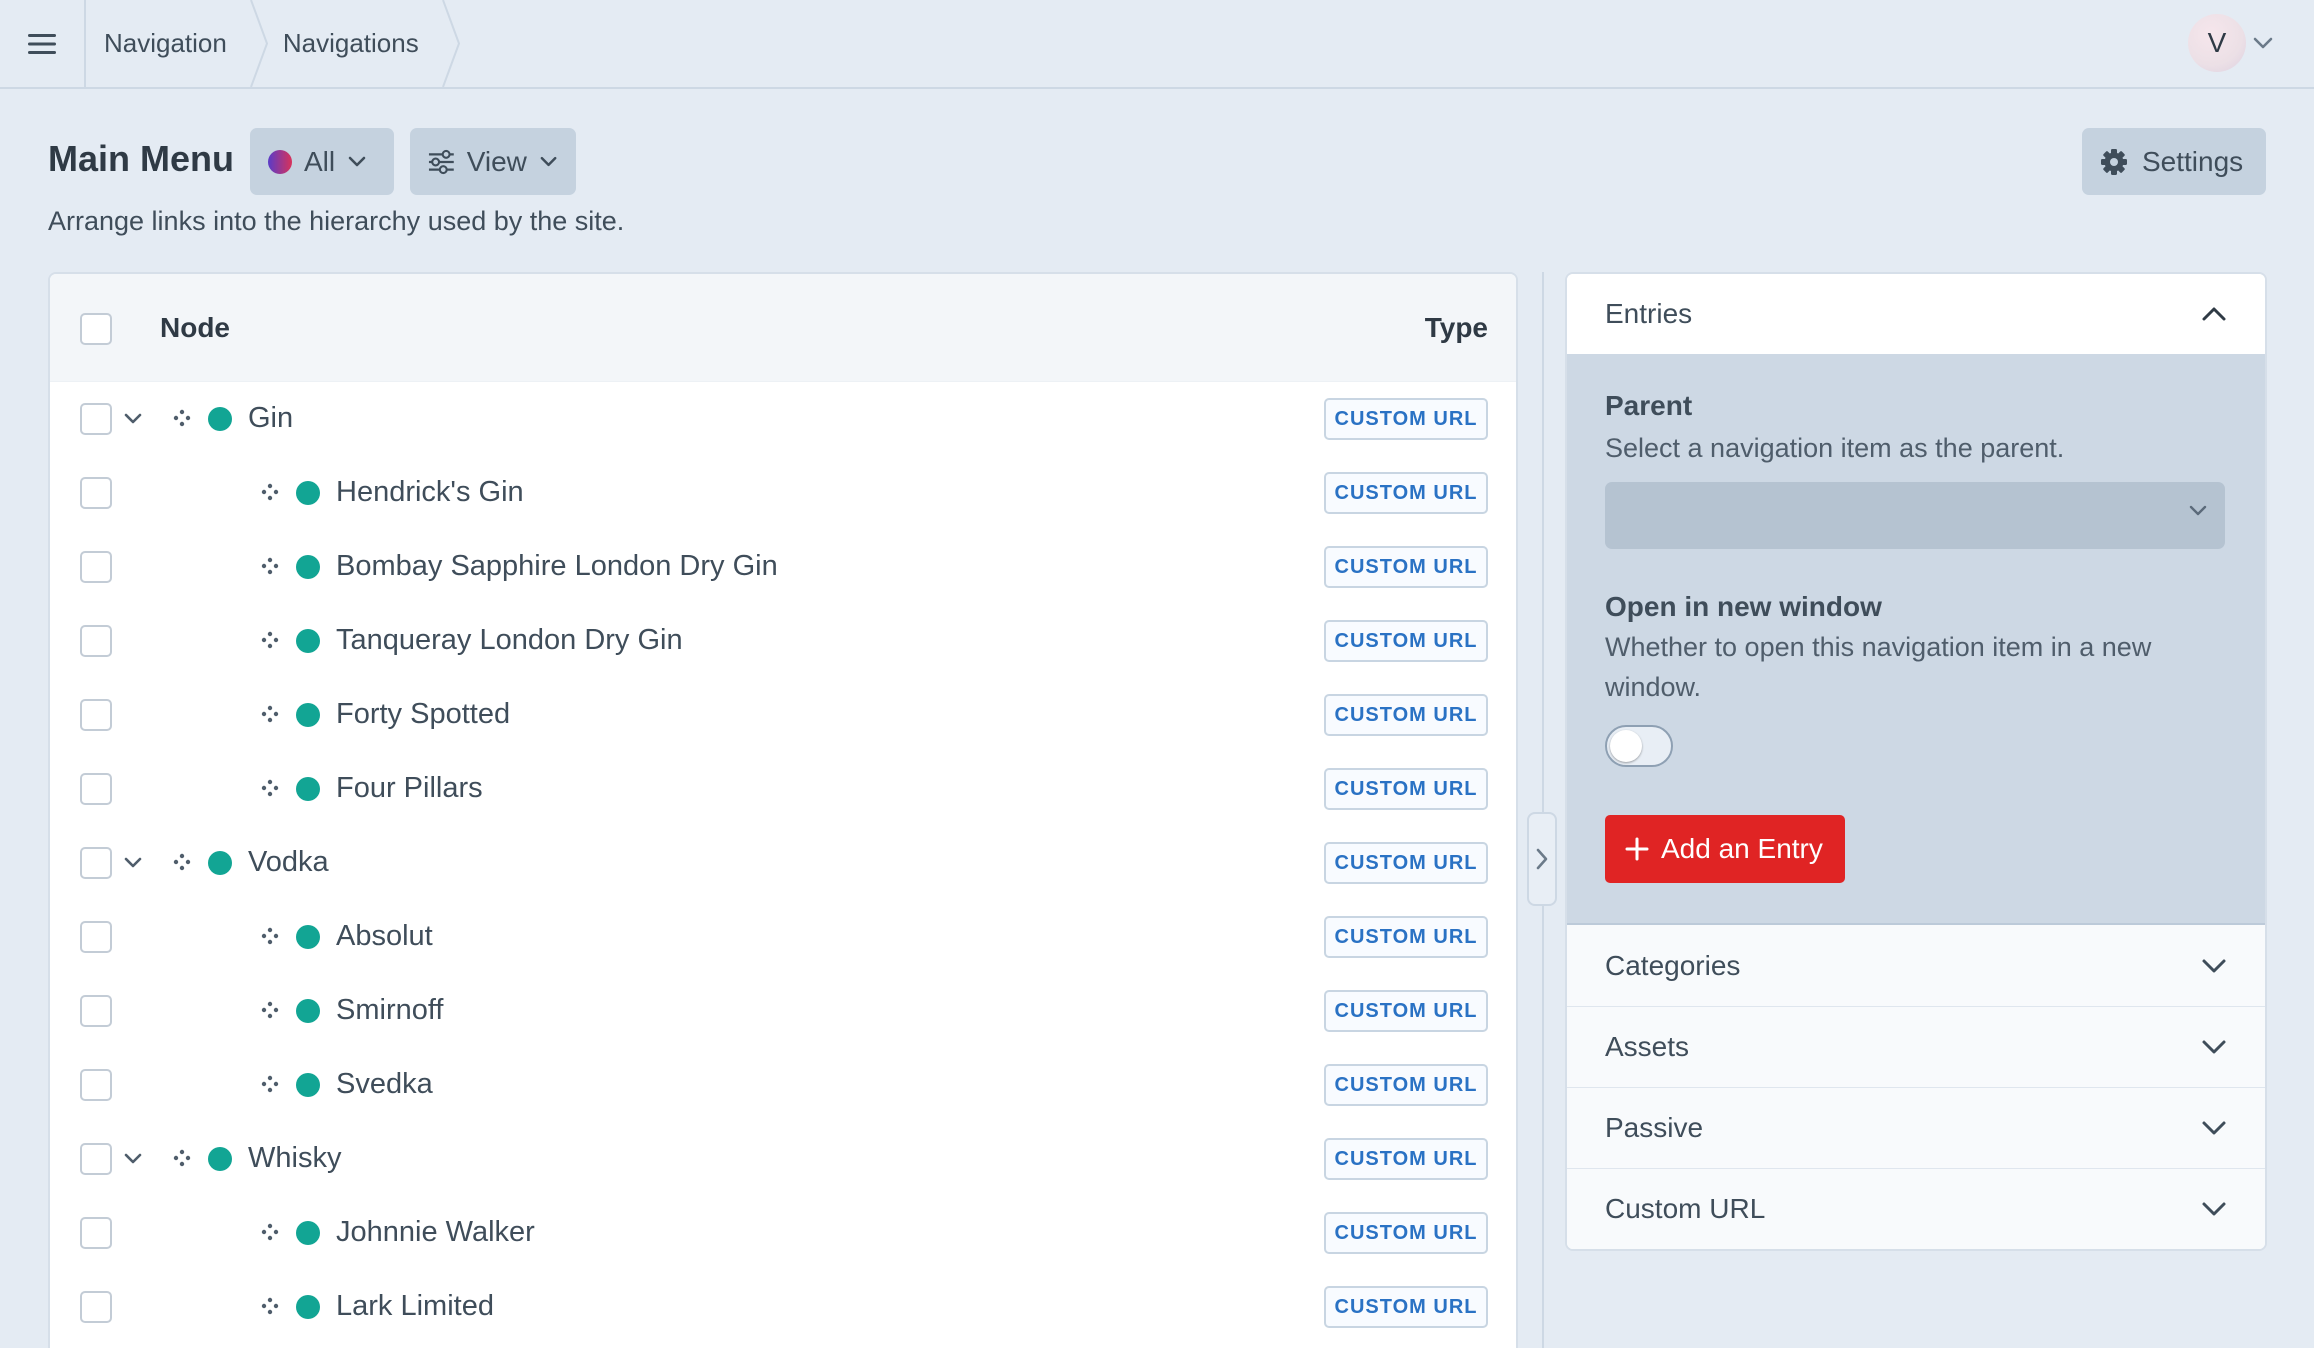 Image resolution: width=2314 pixels, height=1348 pixels. I want to click on entries-section-title: Entries, so click(1649, 313).